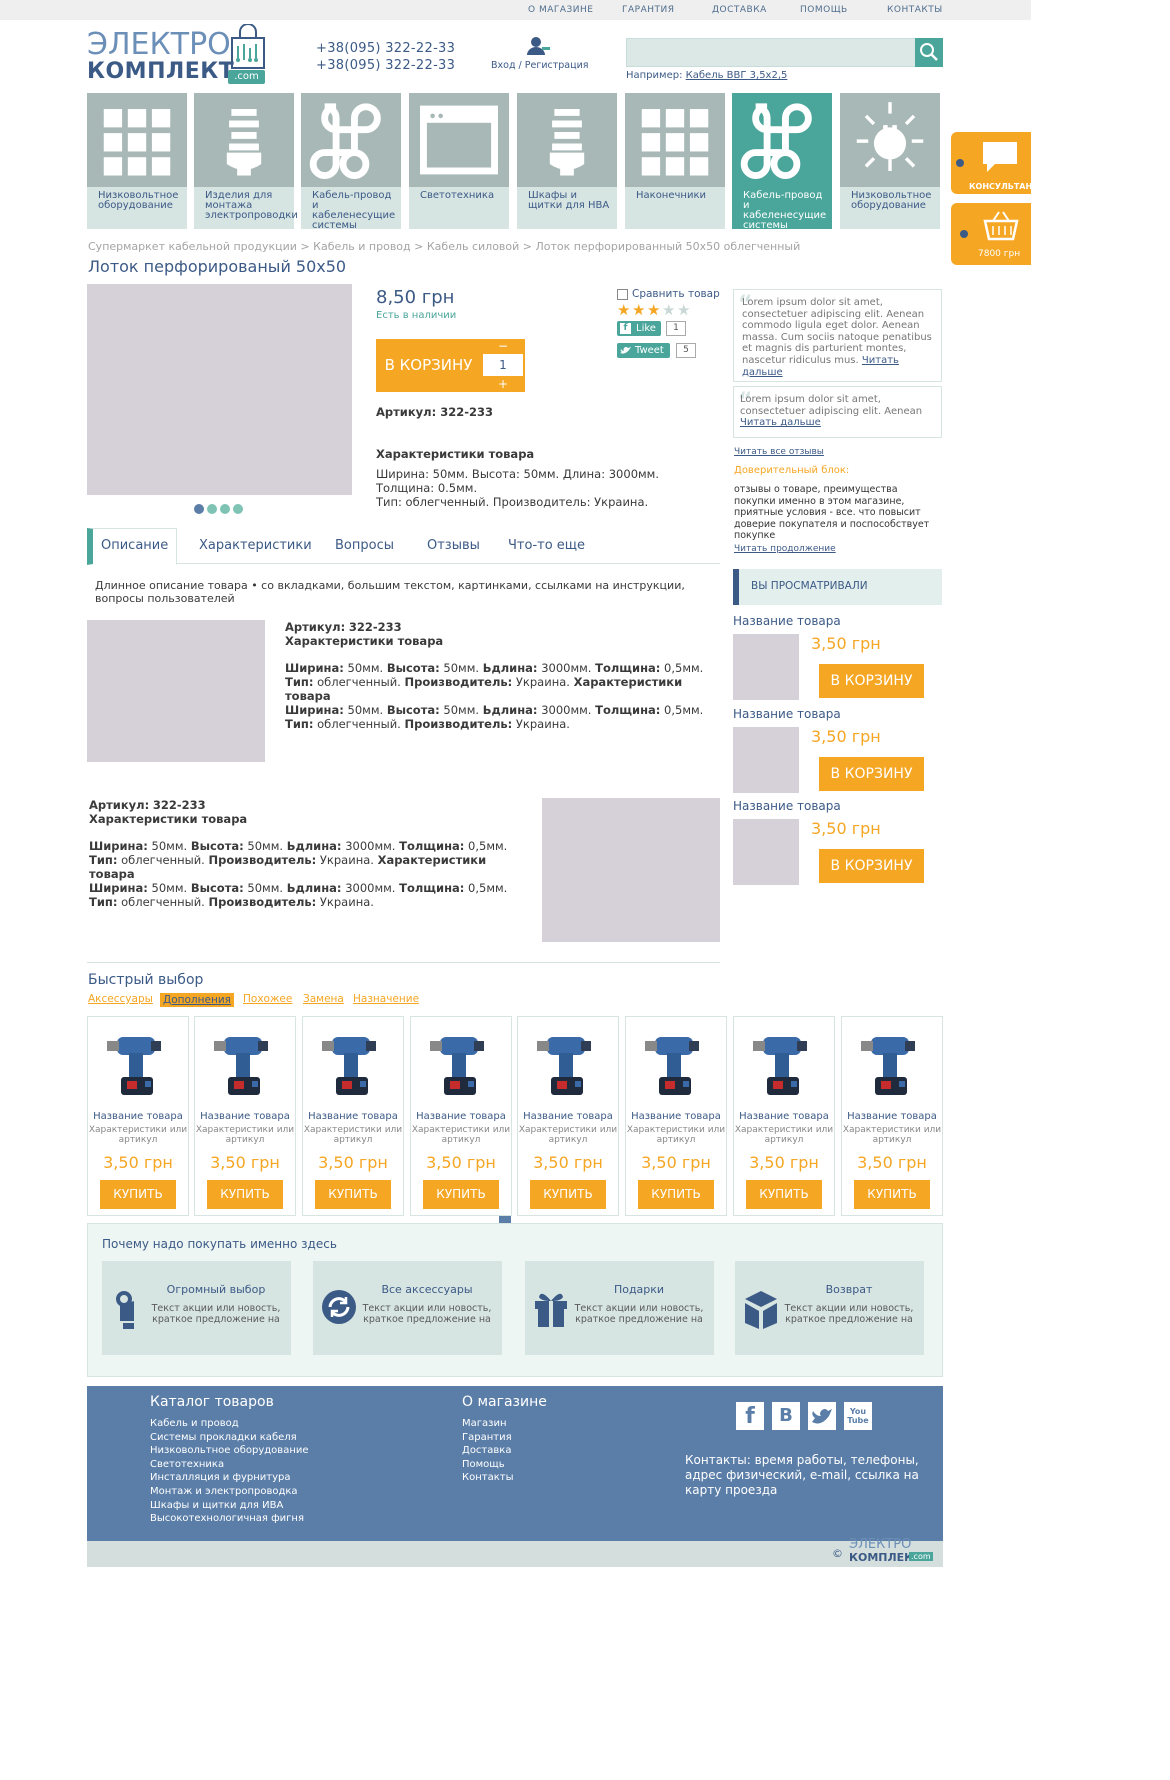 This screenshot has width=1170, height=1780. I want to click on search-input, so click(771, 52).